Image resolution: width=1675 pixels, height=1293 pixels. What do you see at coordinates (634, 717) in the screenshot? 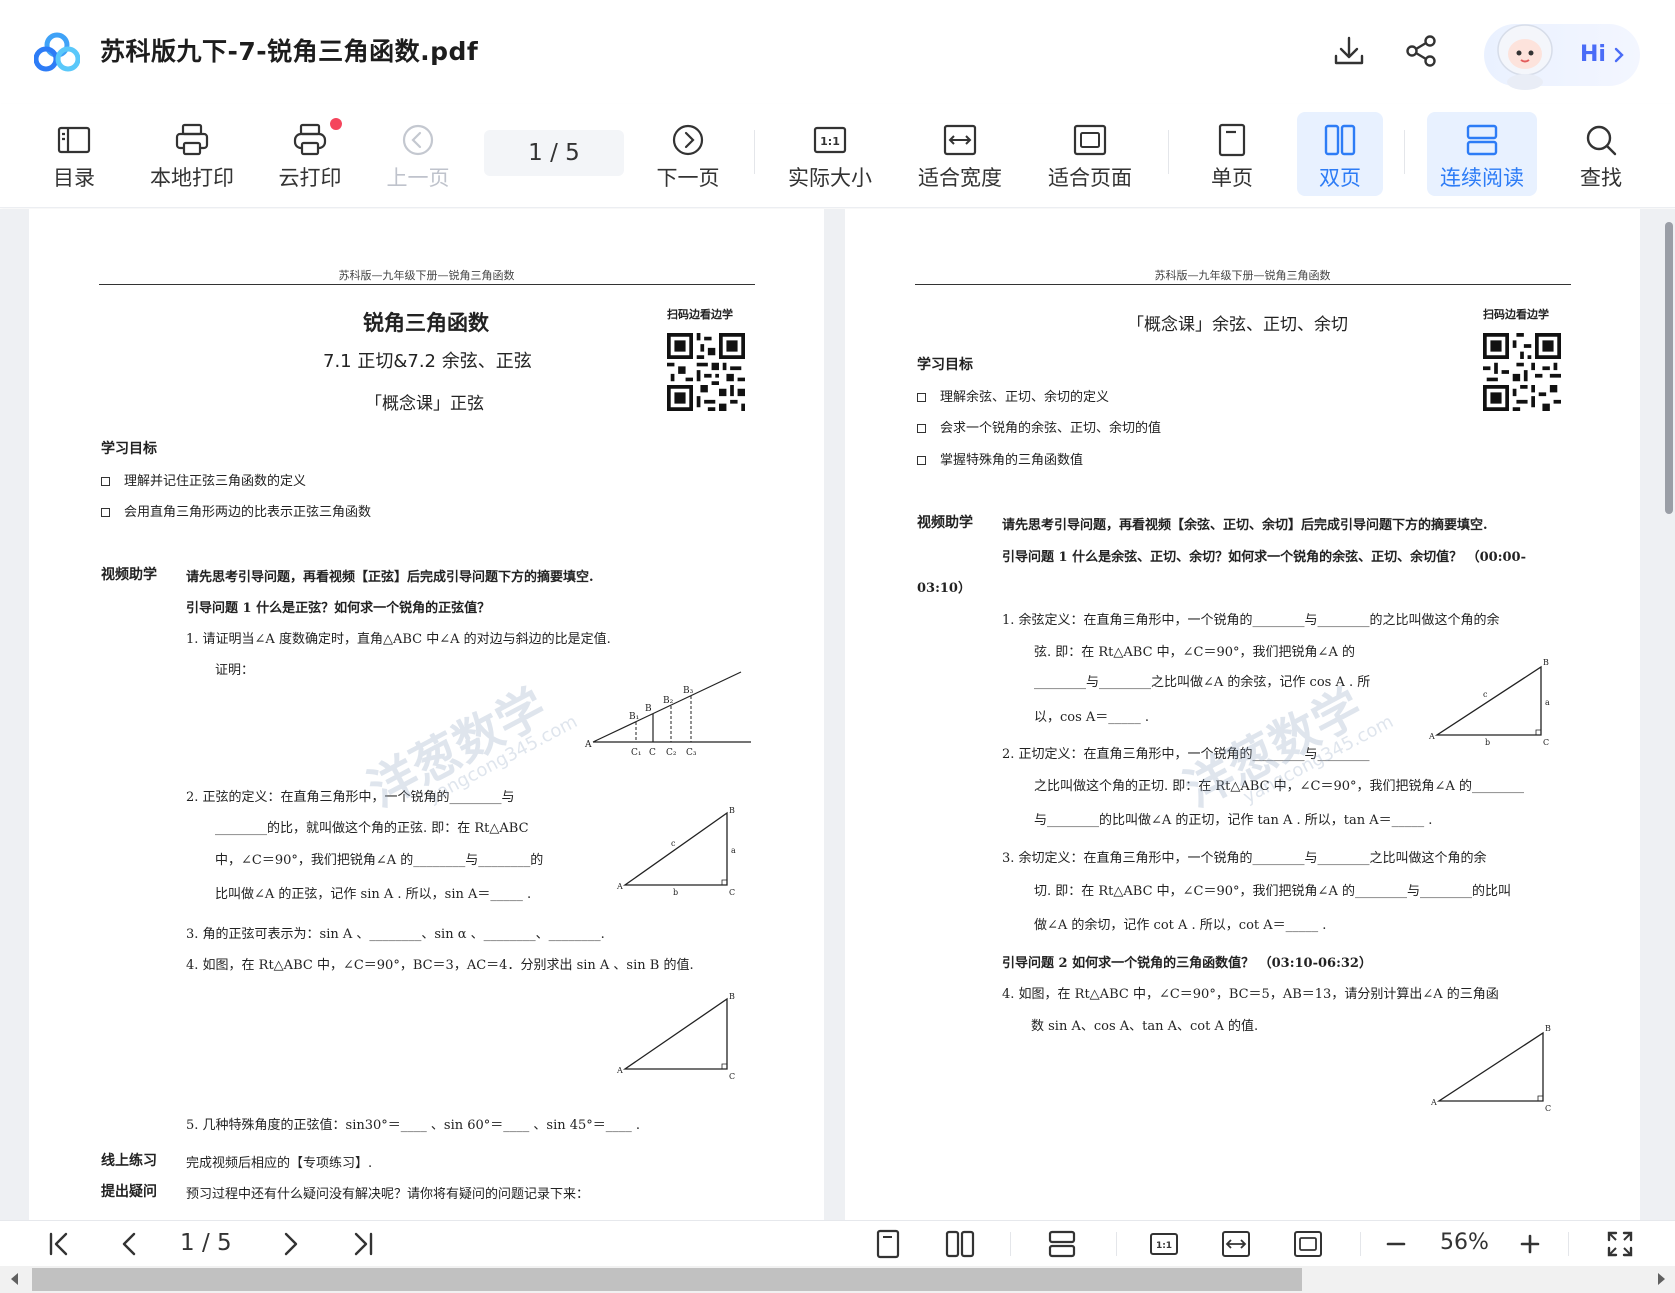
I see `svg-text: B₁` at bounding box center [634, 717].